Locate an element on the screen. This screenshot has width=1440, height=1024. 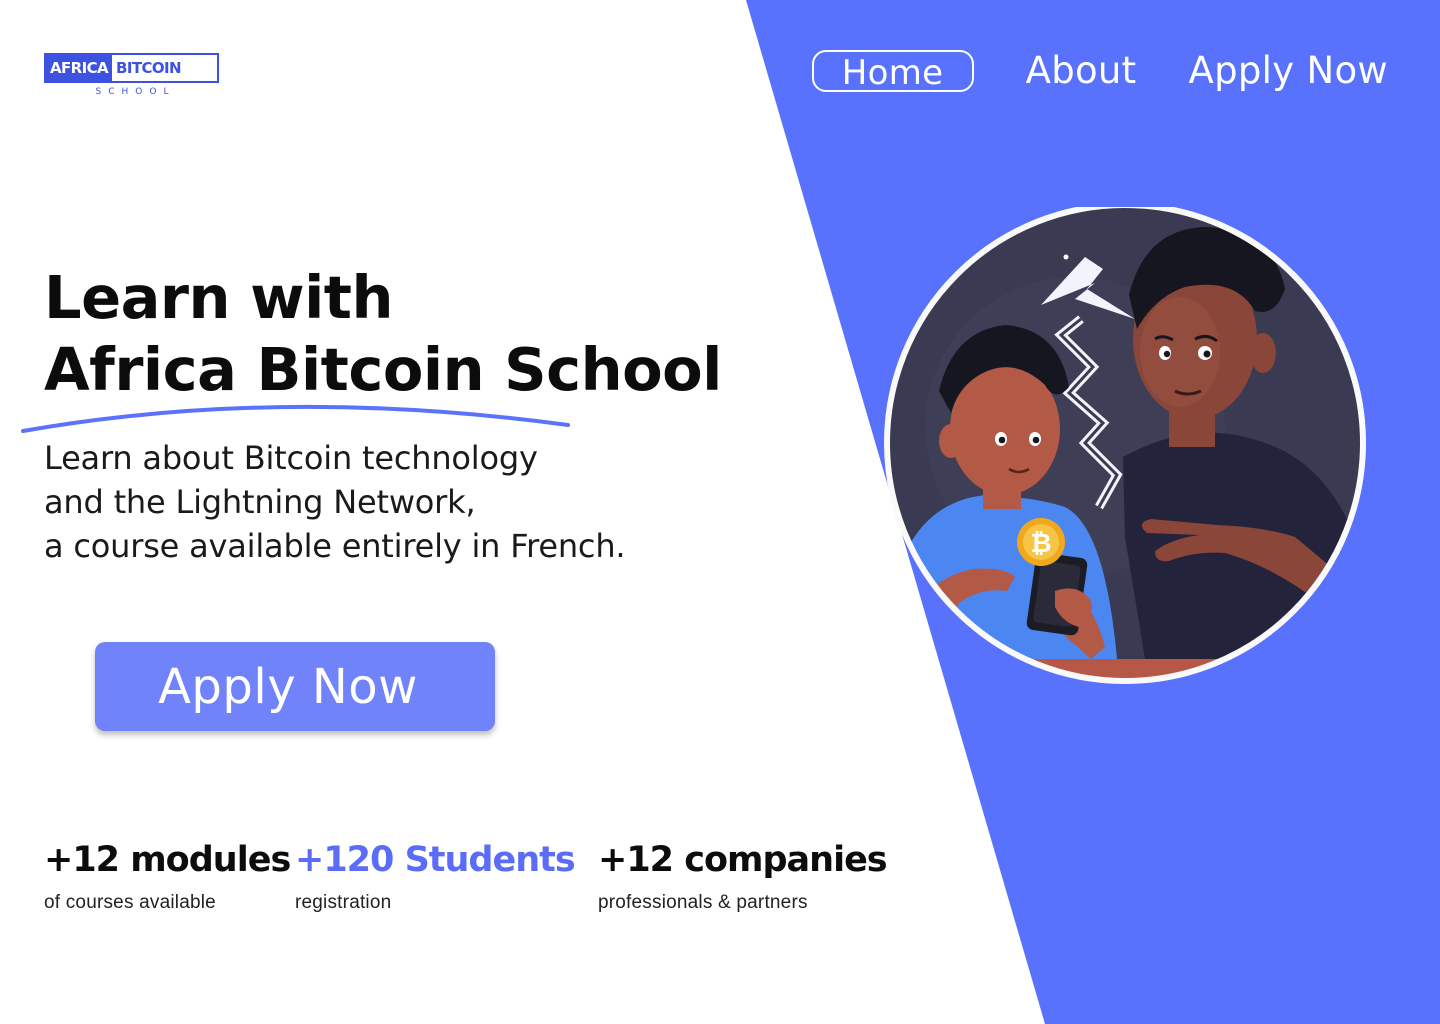
logo-word-bitcoin: BITCOIN is located at coordinates (148, 68).